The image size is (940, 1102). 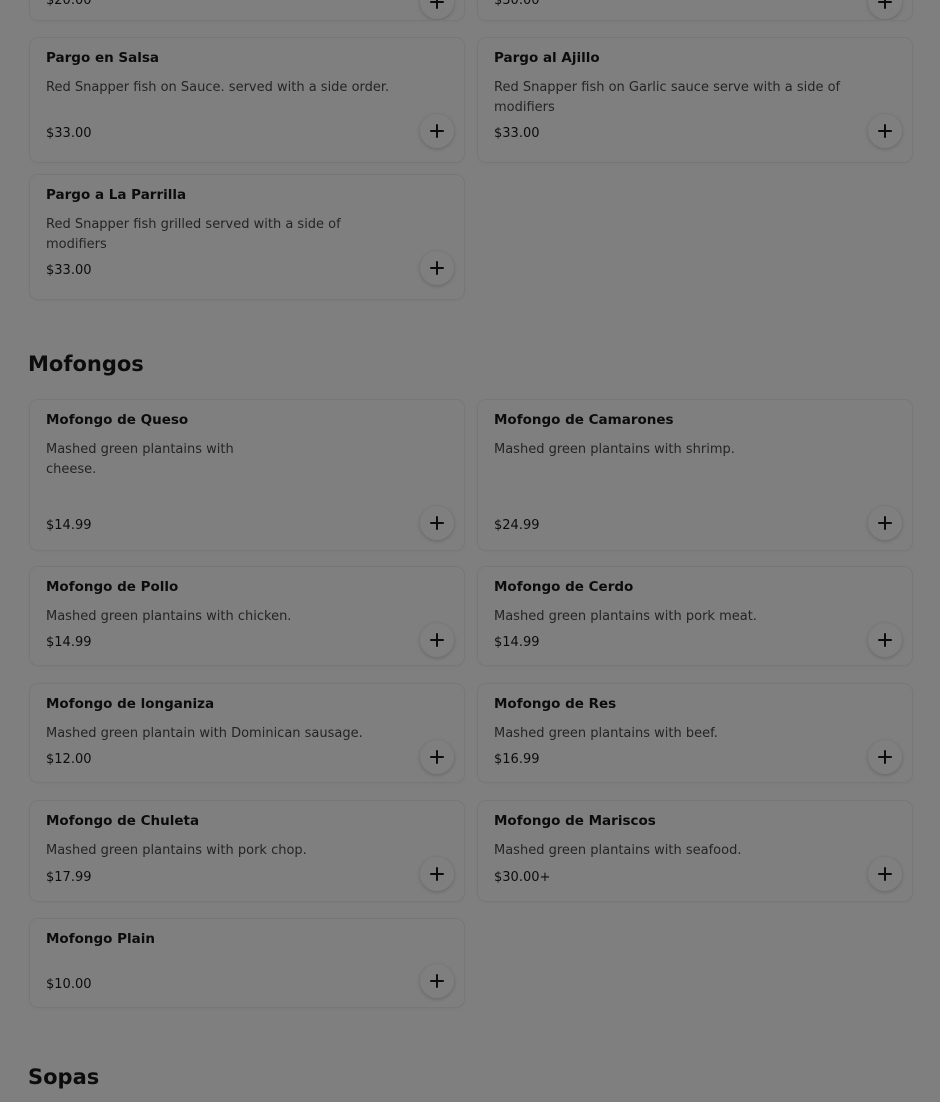 What do you see at coordinates (69, 984) in the screenshot?
I see `item-price: $10.00` at bounding box center [69, 984].